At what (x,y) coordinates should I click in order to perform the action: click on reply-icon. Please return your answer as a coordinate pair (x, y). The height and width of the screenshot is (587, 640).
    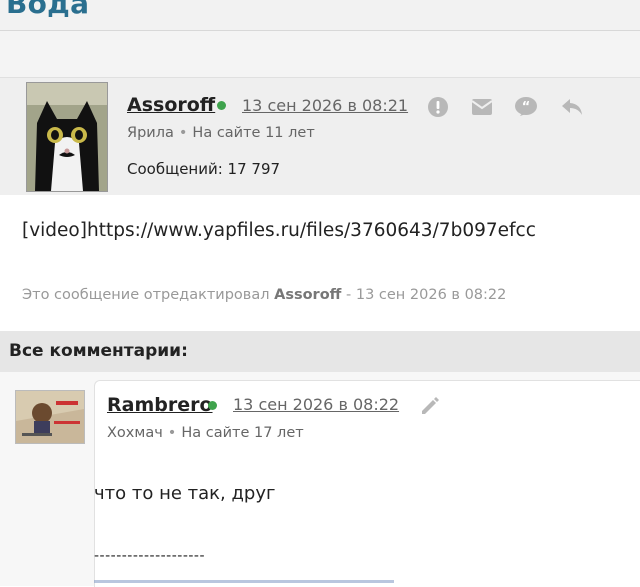
    Looking at the image, I should click on (572, 107).